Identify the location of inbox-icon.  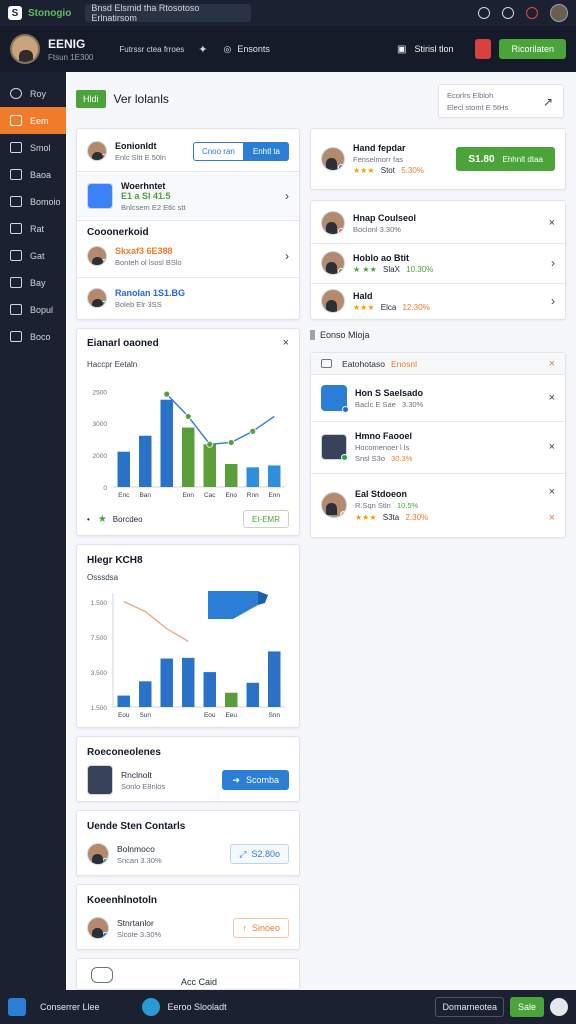
(326, 363).